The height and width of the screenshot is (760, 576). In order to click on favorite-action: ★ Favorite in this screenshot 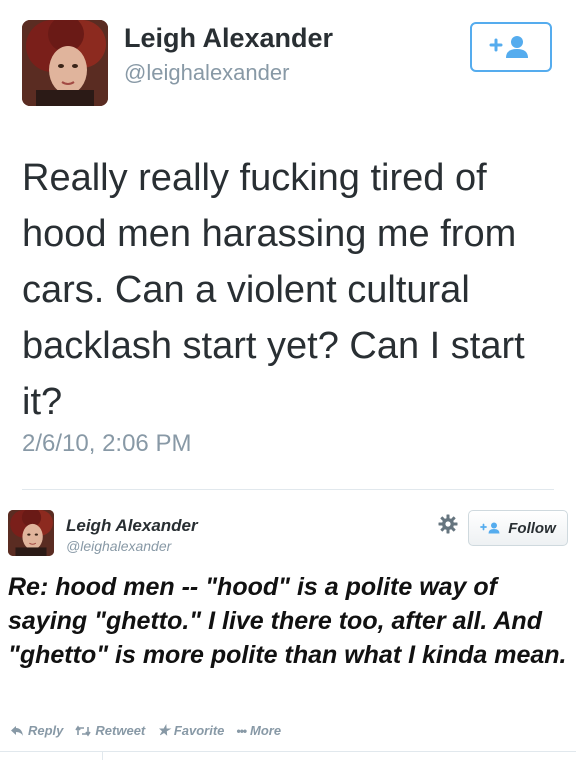, I will do `click(190, 730)`.